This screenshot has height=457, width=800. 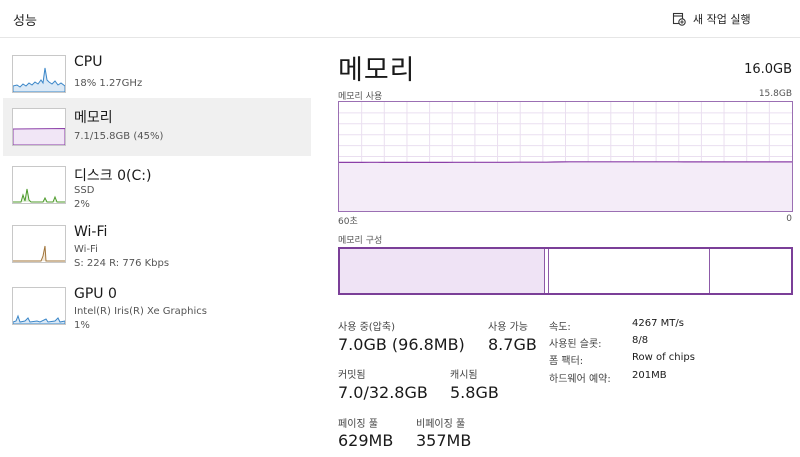 I want to click on wifi-thumbnail-graph, so click(x=39, y=244).